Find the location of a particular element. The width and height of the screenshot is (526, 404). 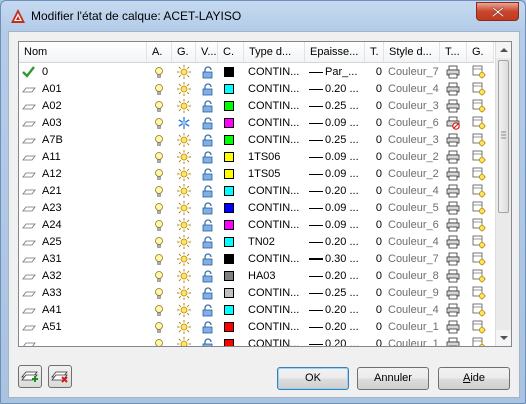

scroll-up-button is located at coordinates (503, 50).